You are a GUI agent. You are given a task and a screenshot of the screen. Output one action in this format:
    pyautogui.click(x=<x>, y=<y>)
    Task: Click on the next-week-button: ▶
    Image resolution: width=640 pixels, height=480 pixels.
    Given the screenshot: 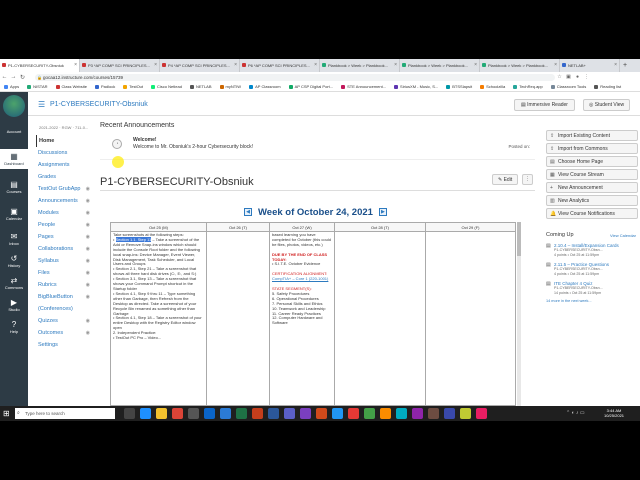 What is the action you would take?
    pyautogui.click(x=382, y=212)
    